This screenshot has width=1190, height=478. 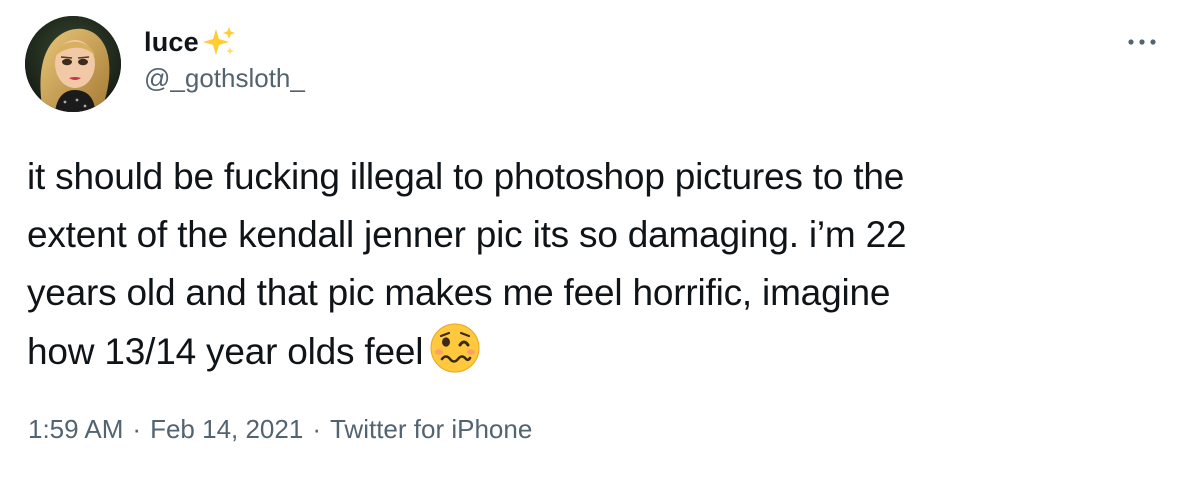 I want to click on username-handle: @_gothsloth_, so click(x=224, y=78).